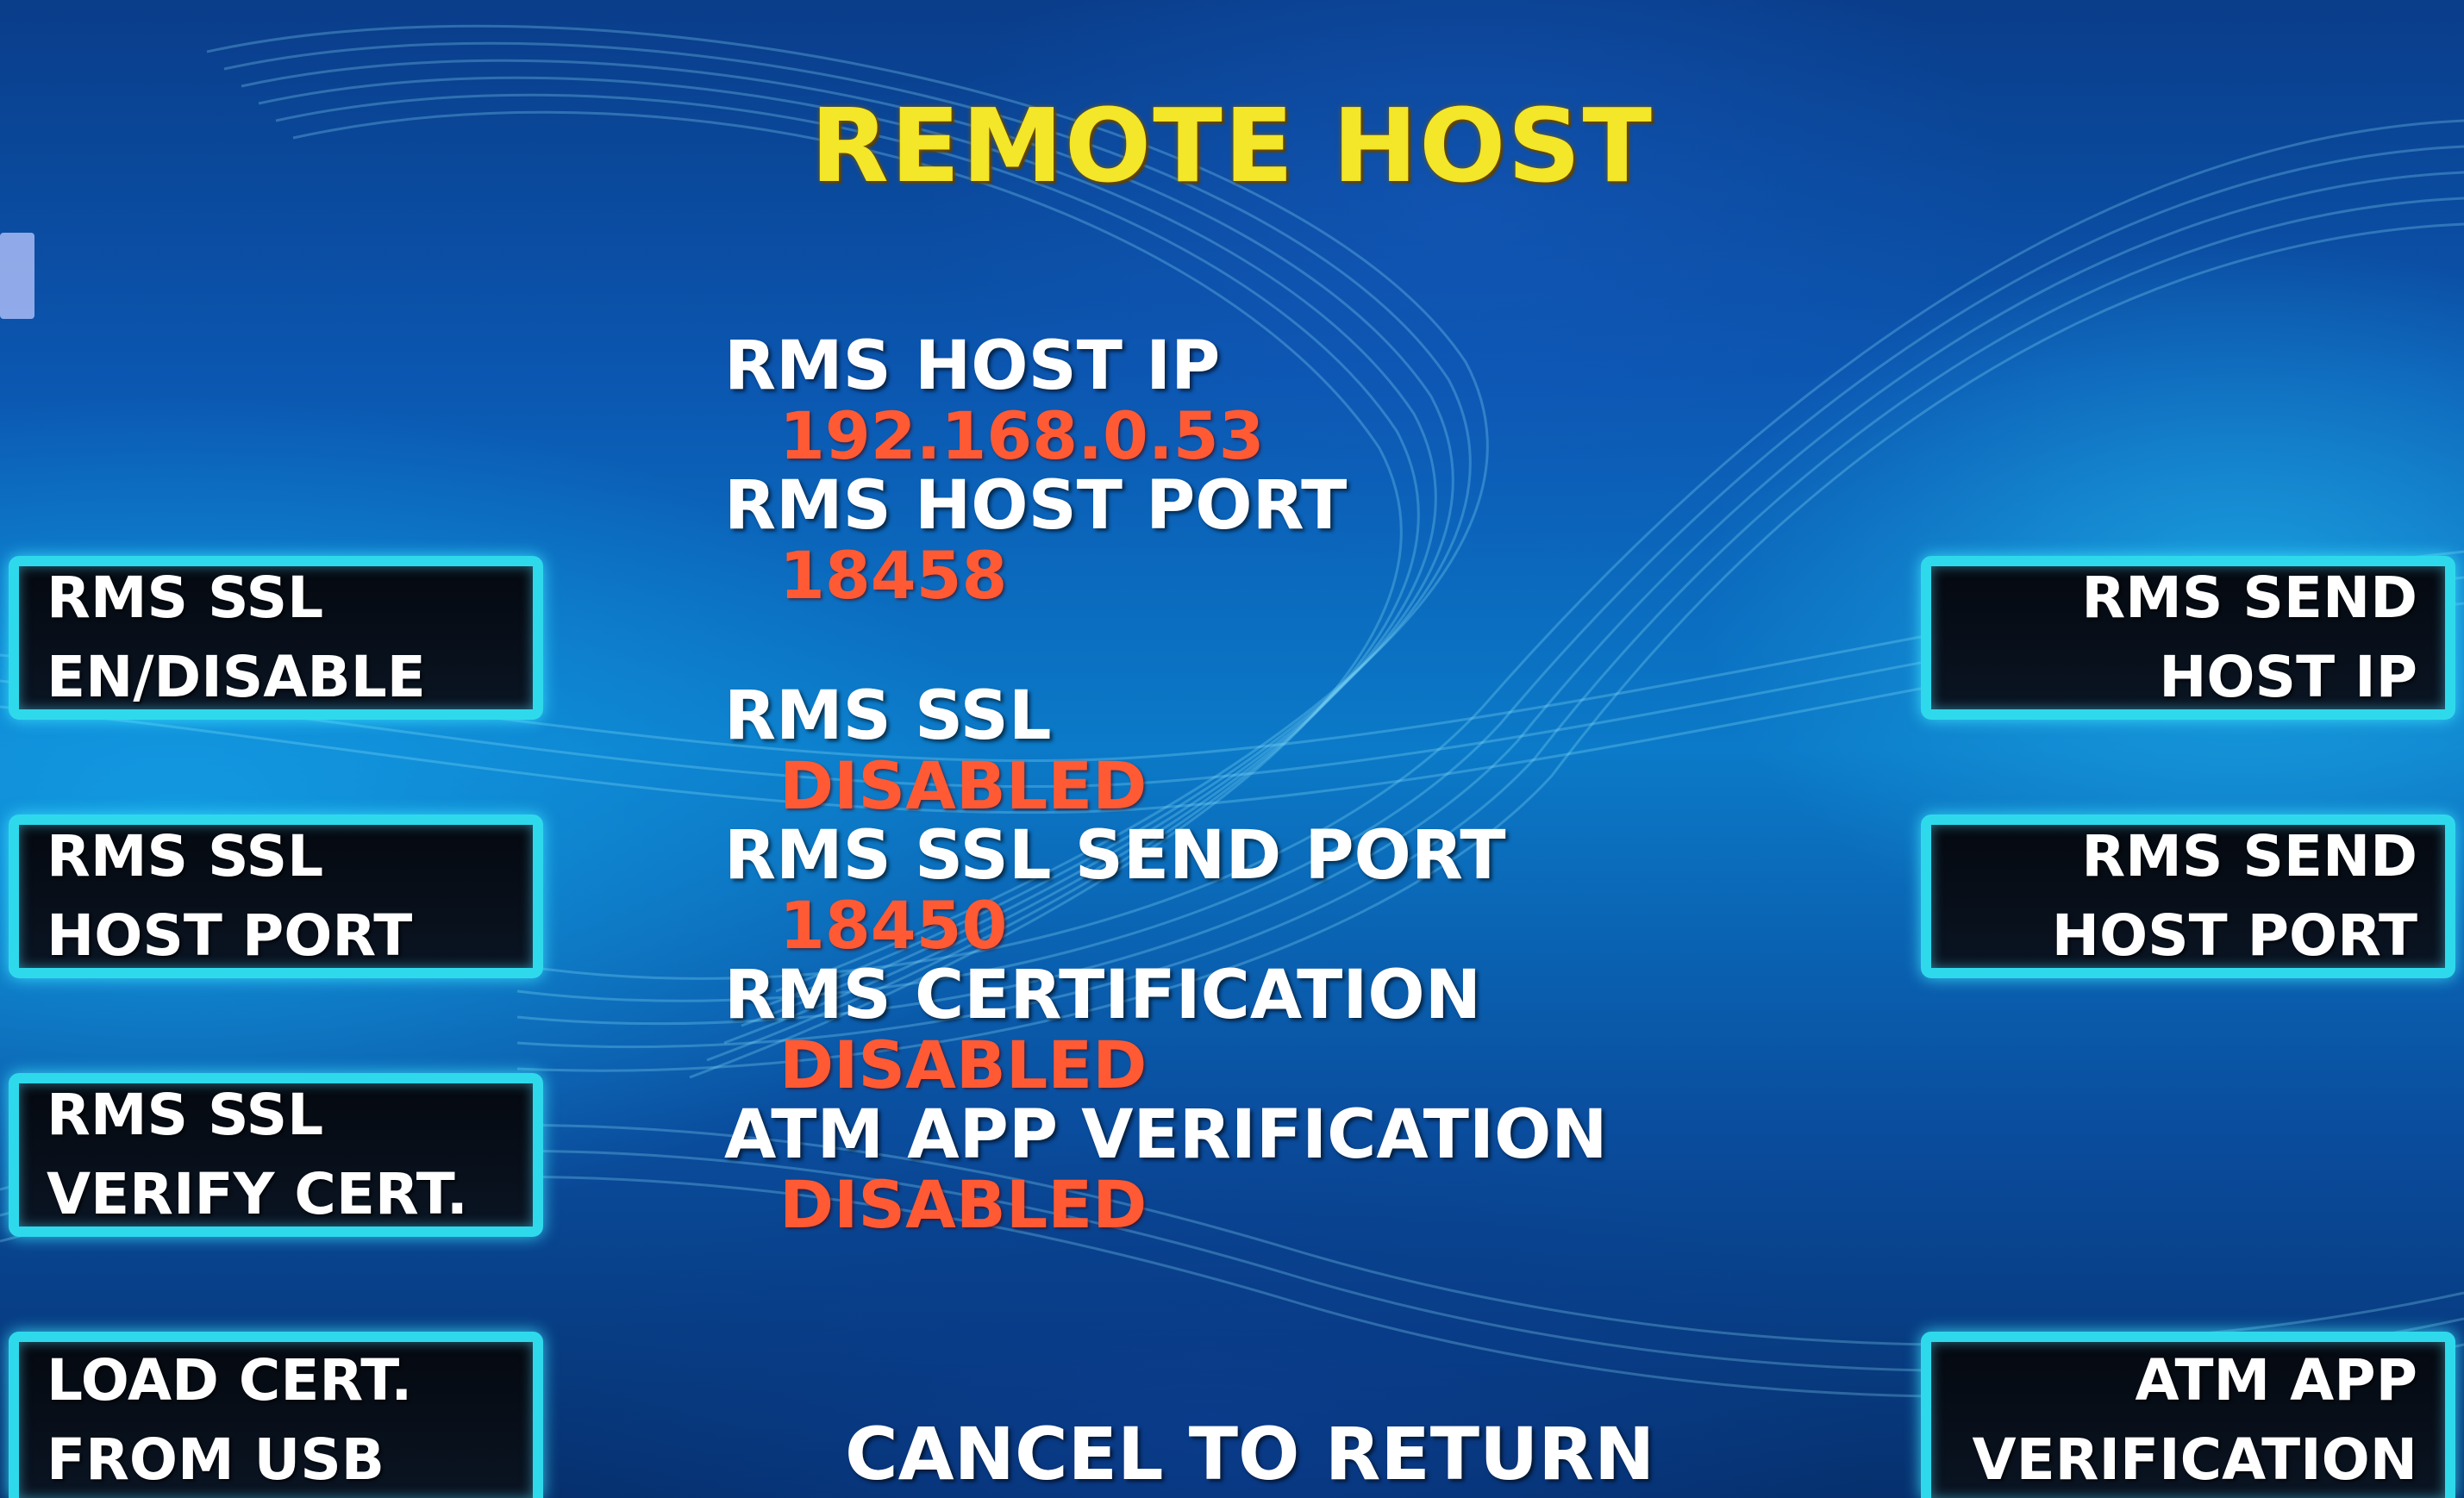  Describe the element at coordinates (1102, 995) in the screenshot. I see `setting-label-certification: RMS CERTIFICATION` at that location.